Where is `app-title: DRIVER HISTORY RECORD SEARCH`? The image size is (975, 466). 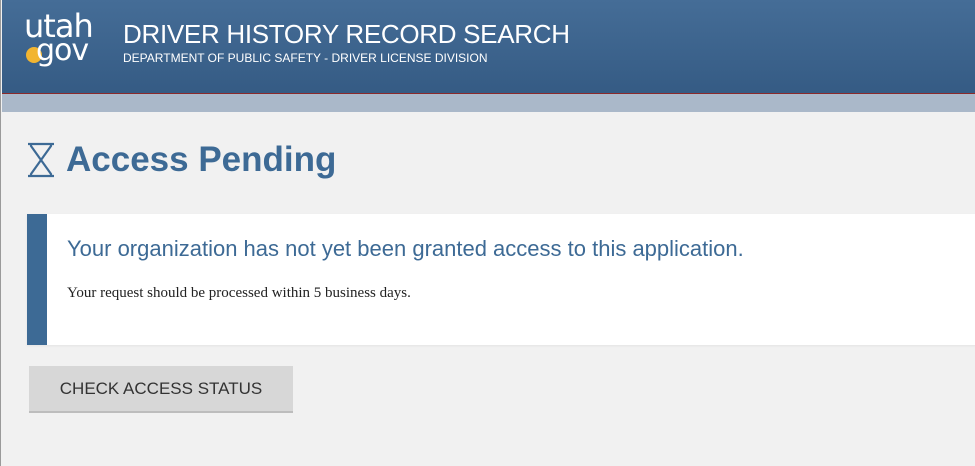
app-title: DRIVER HISTORY RECORD SEARCH is located at coordinates (346, 34).